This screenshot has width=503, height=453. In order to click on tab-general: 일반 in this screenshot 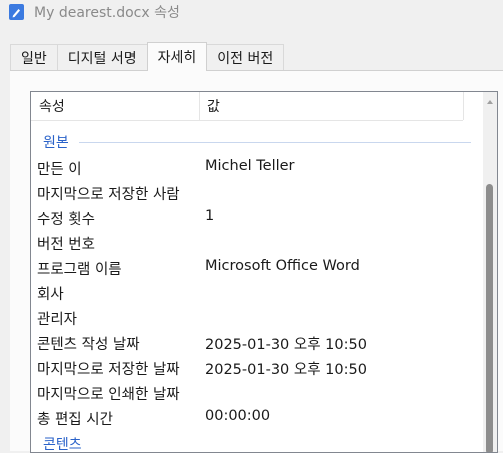, I will do `click(34, 57)`.